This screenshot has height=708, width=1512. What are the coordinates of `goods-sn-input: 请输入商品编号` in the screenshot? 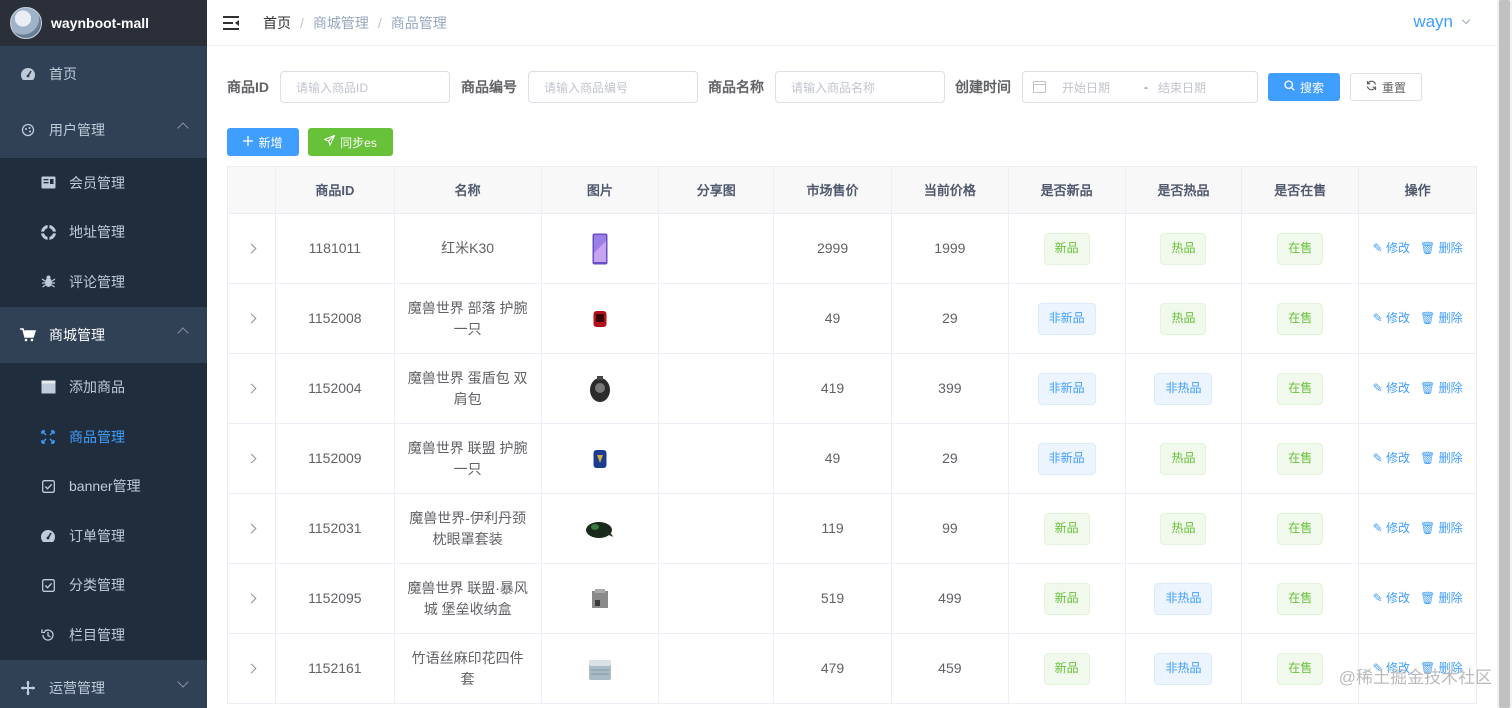 It's located at (613, 87).